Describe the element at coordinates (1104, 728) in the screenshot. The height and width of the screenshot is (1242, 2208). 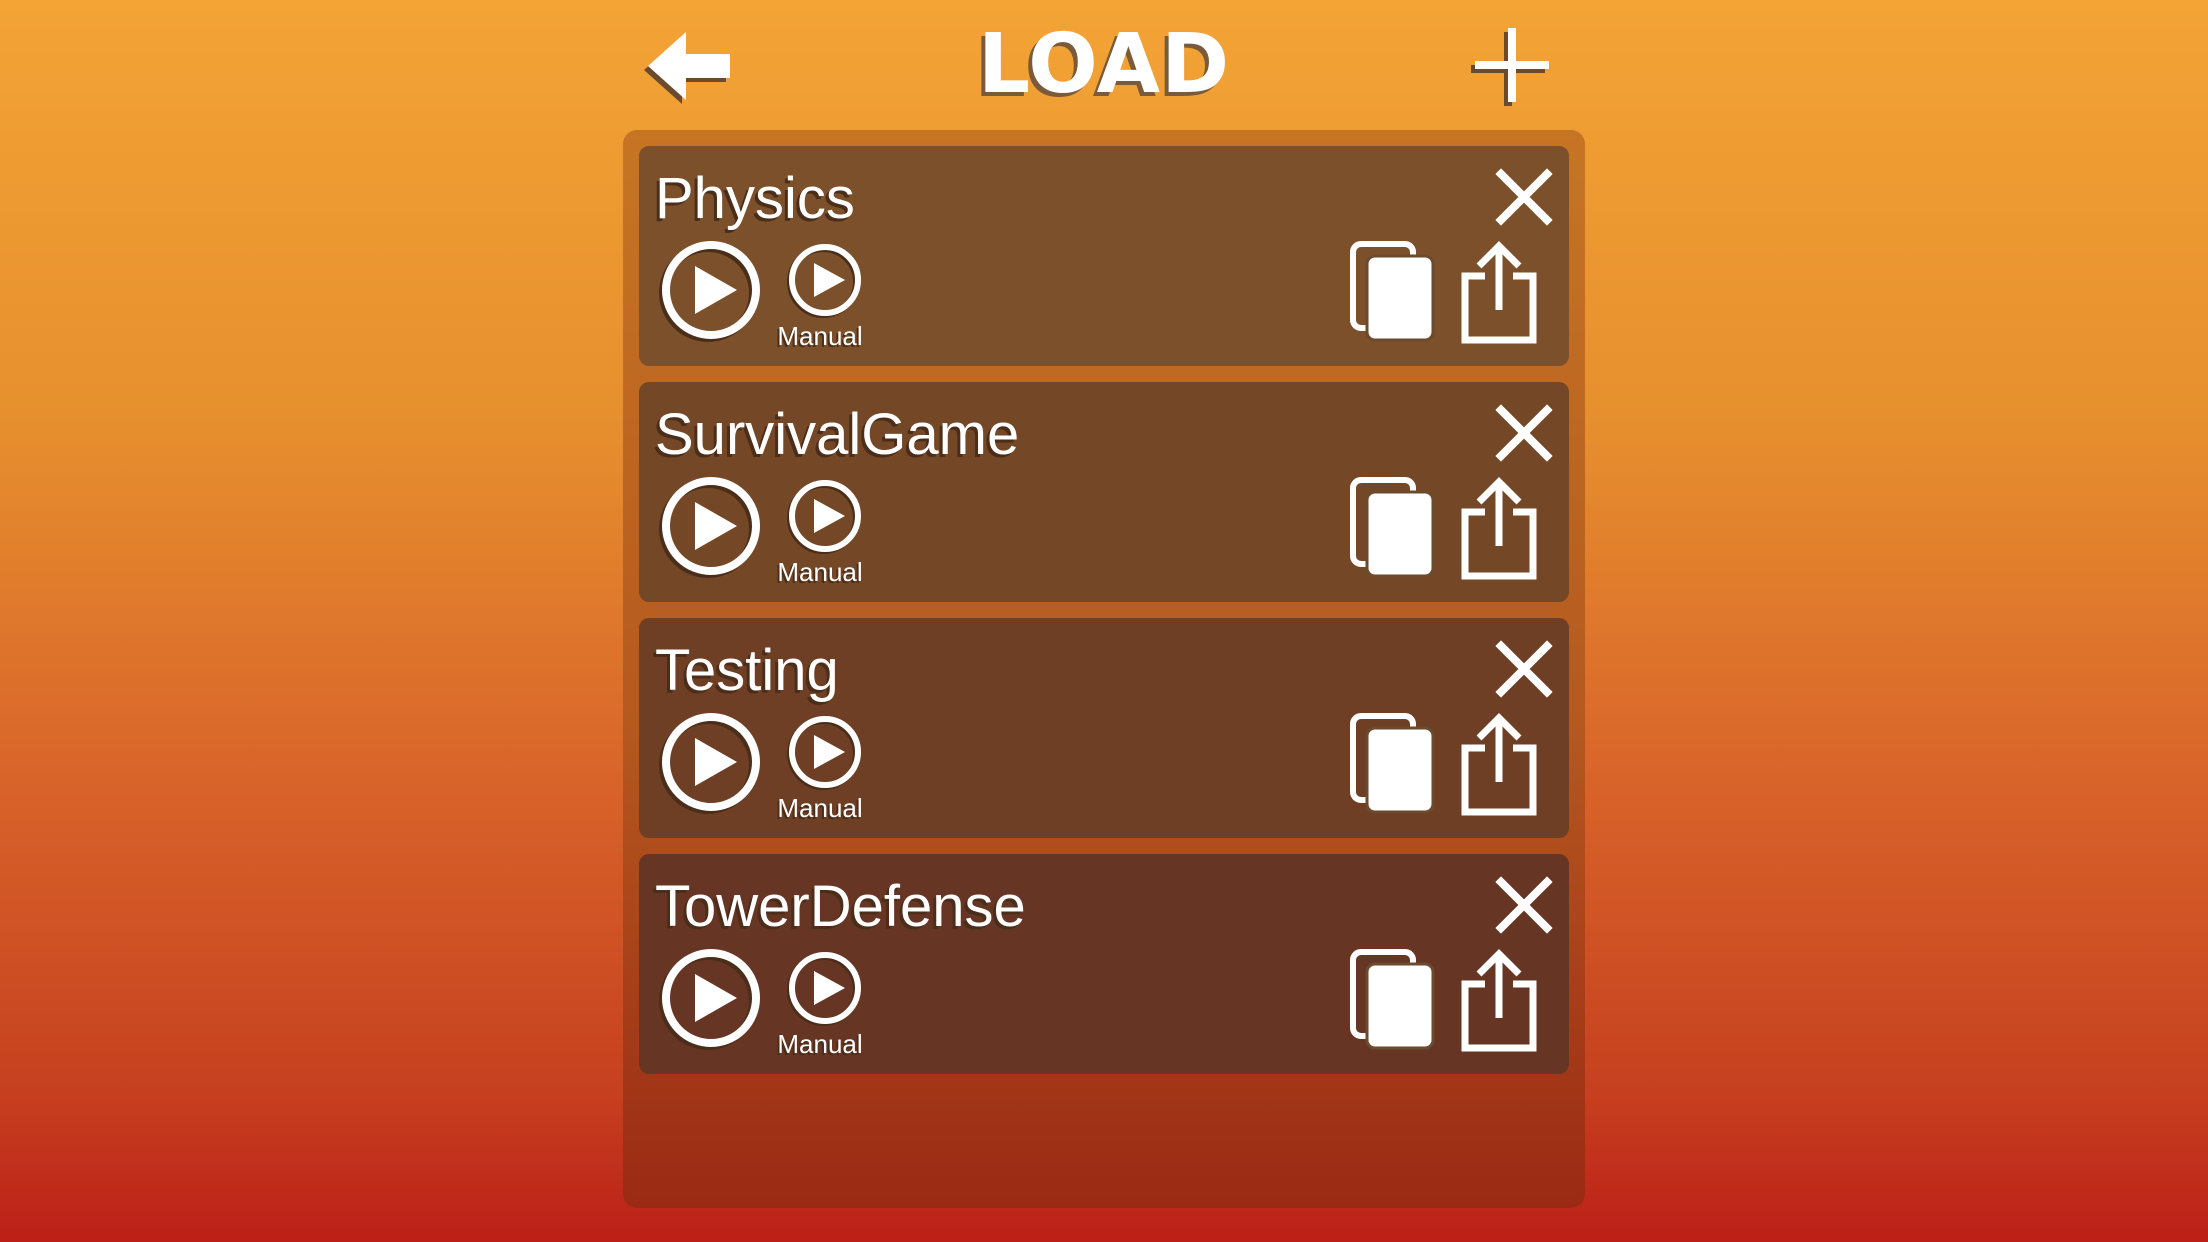
I see `project-card: Testing Manual` at that location.